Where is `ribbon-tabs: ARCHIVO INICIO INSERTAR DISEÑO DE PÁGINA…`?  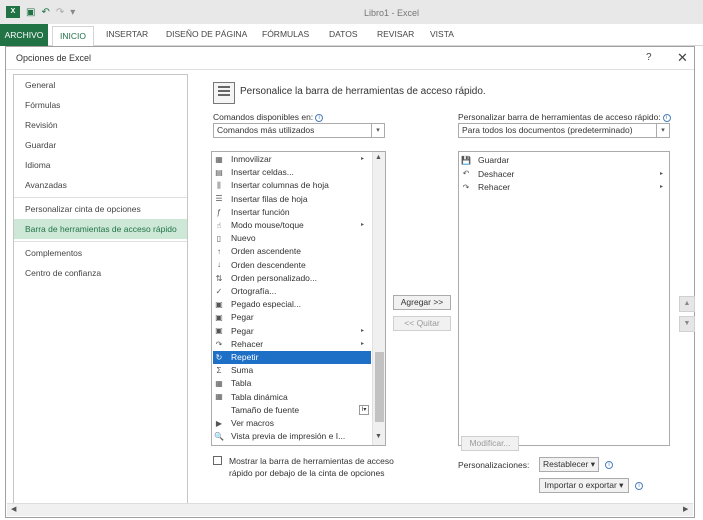 ribbon-tabs: ARCHIVO INICIO INSERTAR DISEÑO DE PÁGINA… is located at coordinates (351, 35).